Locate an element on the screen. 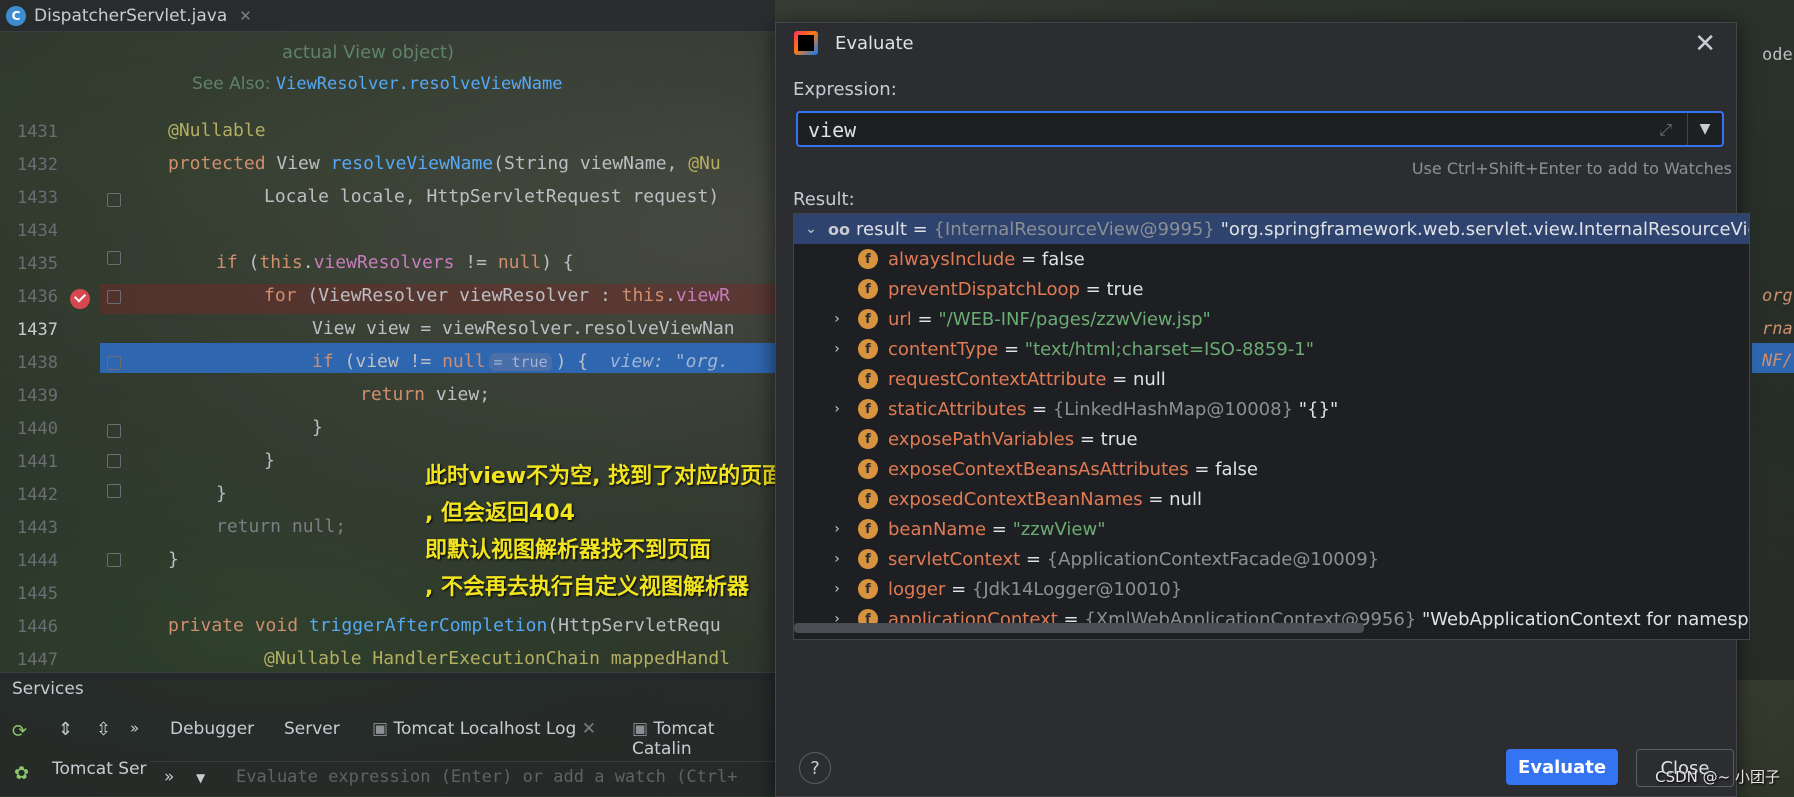 Image resolution: width=1794 pixels, height=797 pixels. field-name: logger is located at coordinates (917, 589).